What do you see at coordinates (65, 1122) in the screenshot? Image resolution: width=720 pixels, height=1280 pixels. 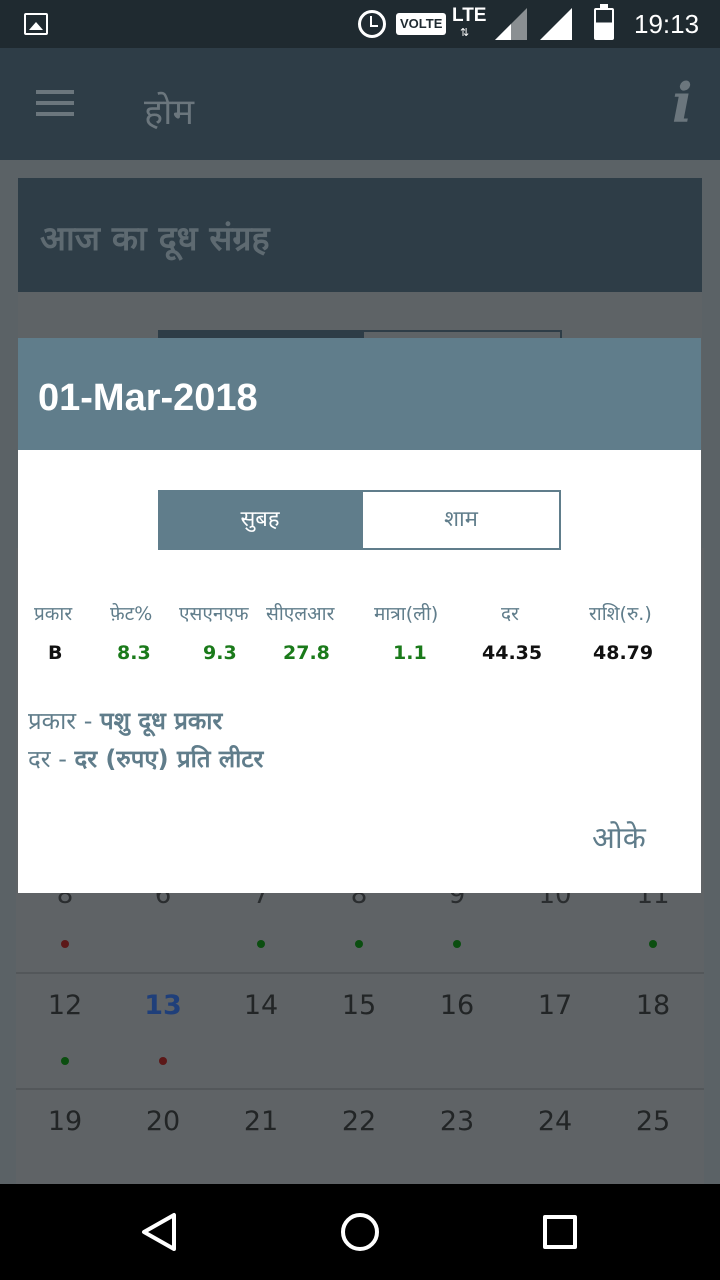 I see `calendar-day: 19` at bounding box center [65, 1122].